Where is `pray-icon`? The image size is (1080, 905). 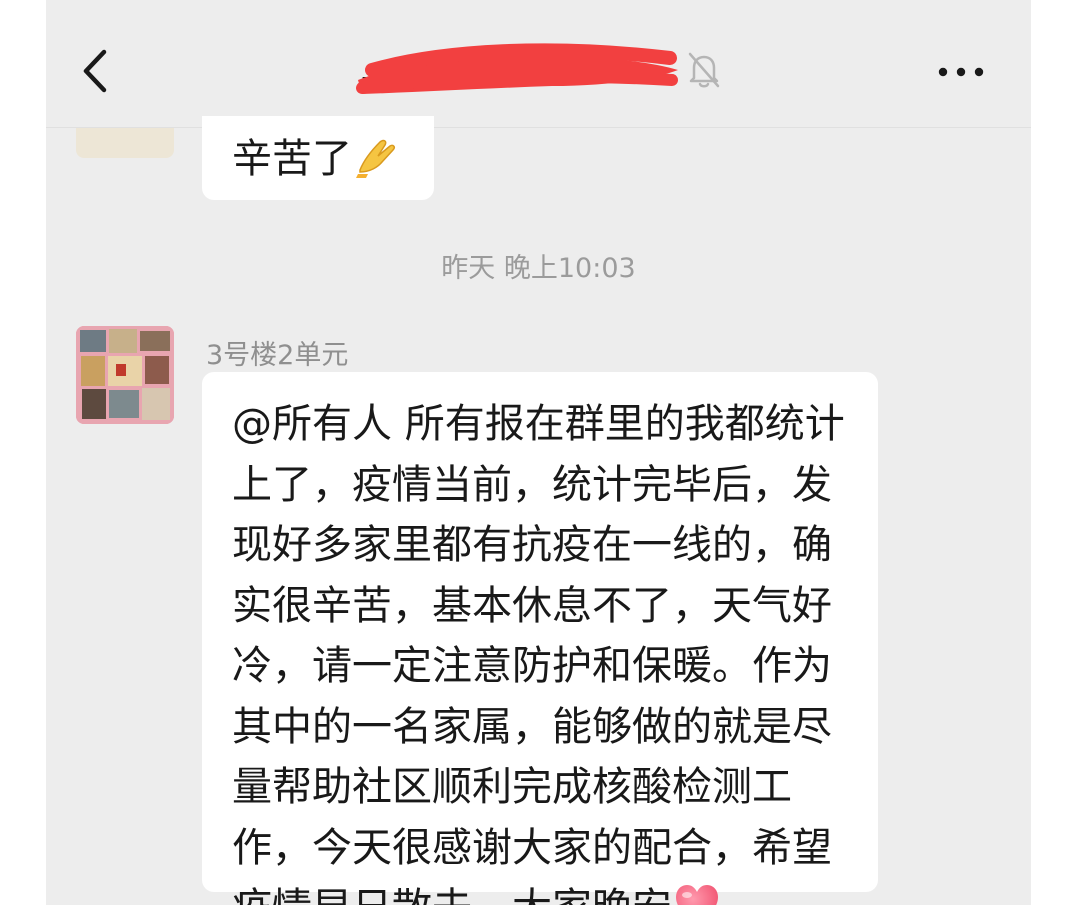
pray-icon is located at coordinates (375, 158).